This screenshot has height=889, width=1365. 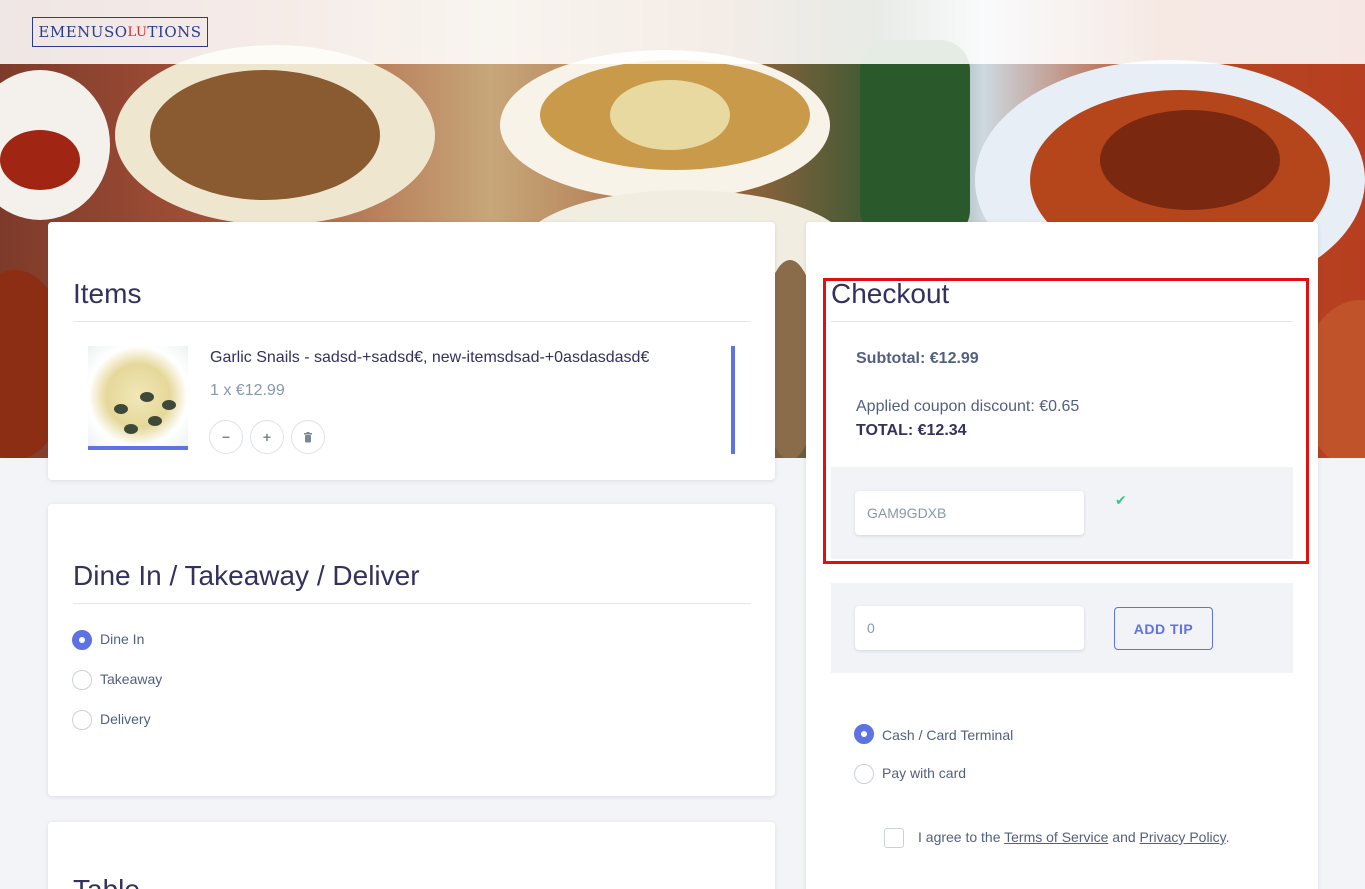 I want to click on item-image, so click(x=138, y=398).